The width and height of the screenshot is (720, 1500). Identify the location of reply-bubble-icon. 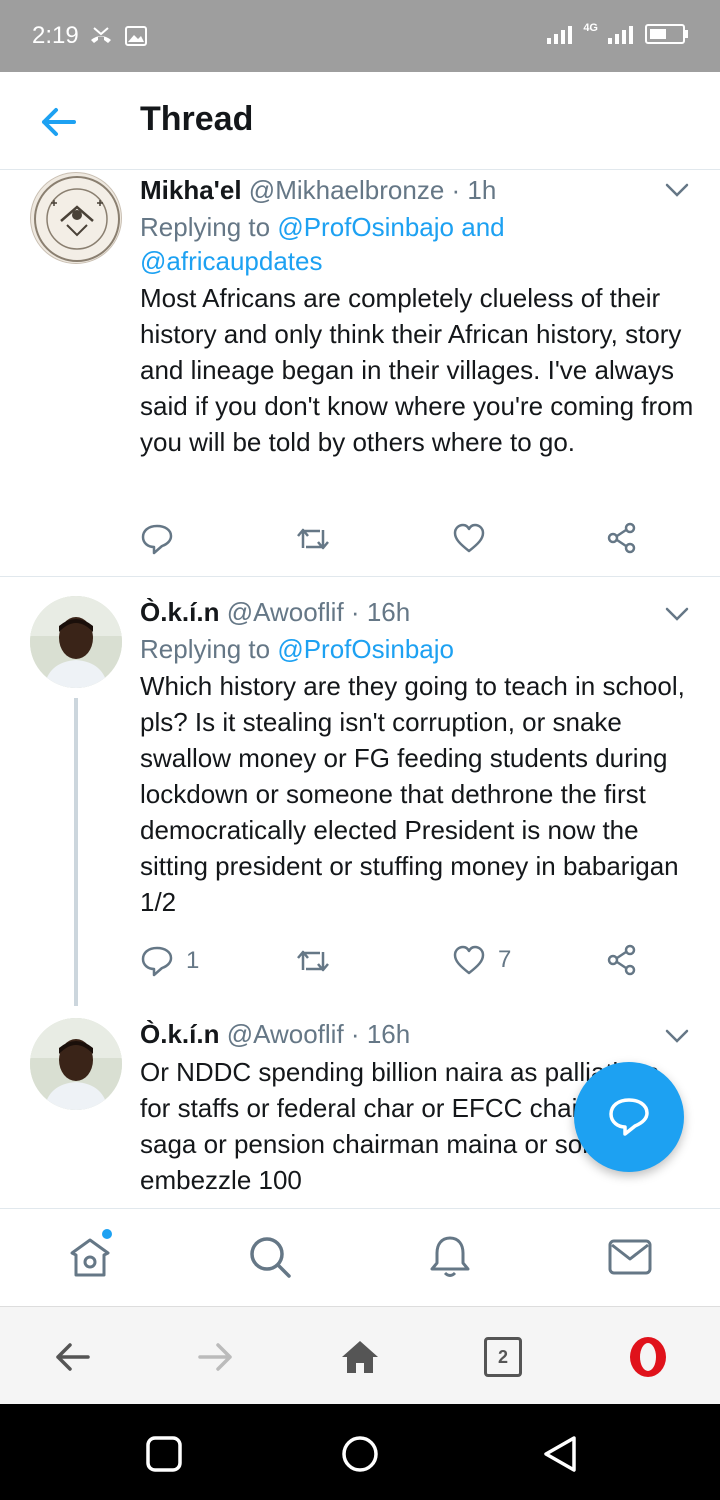
(629, 1117).